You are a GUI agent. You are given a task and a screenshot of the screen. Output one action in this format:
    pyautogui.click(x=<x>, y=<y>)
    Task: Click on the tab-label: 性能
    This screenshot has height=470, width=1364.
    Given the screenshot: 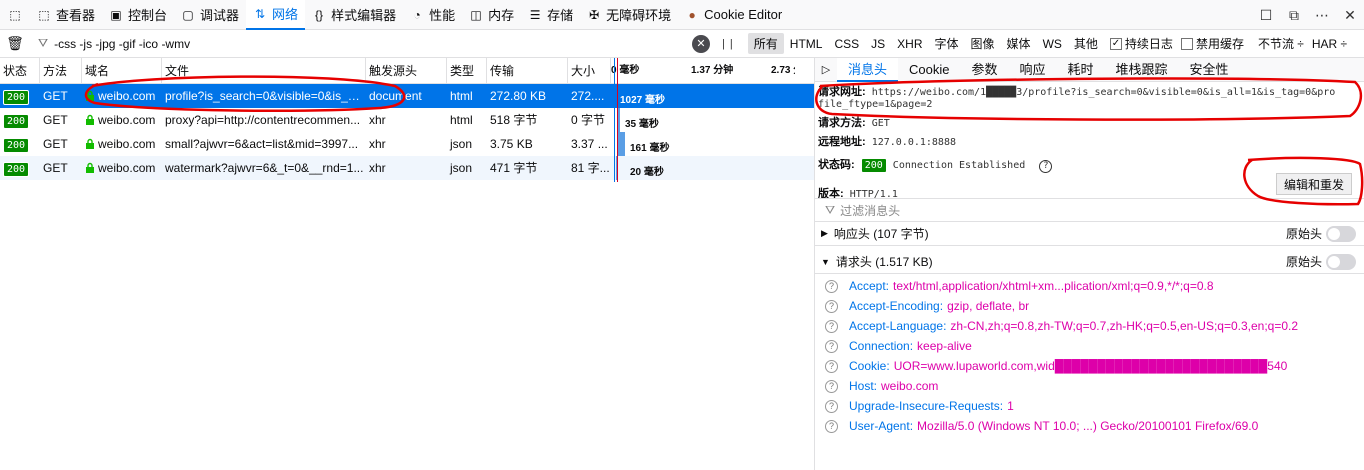 What is the action you would take?
    pyautogui.click(x=442, y=15)
    